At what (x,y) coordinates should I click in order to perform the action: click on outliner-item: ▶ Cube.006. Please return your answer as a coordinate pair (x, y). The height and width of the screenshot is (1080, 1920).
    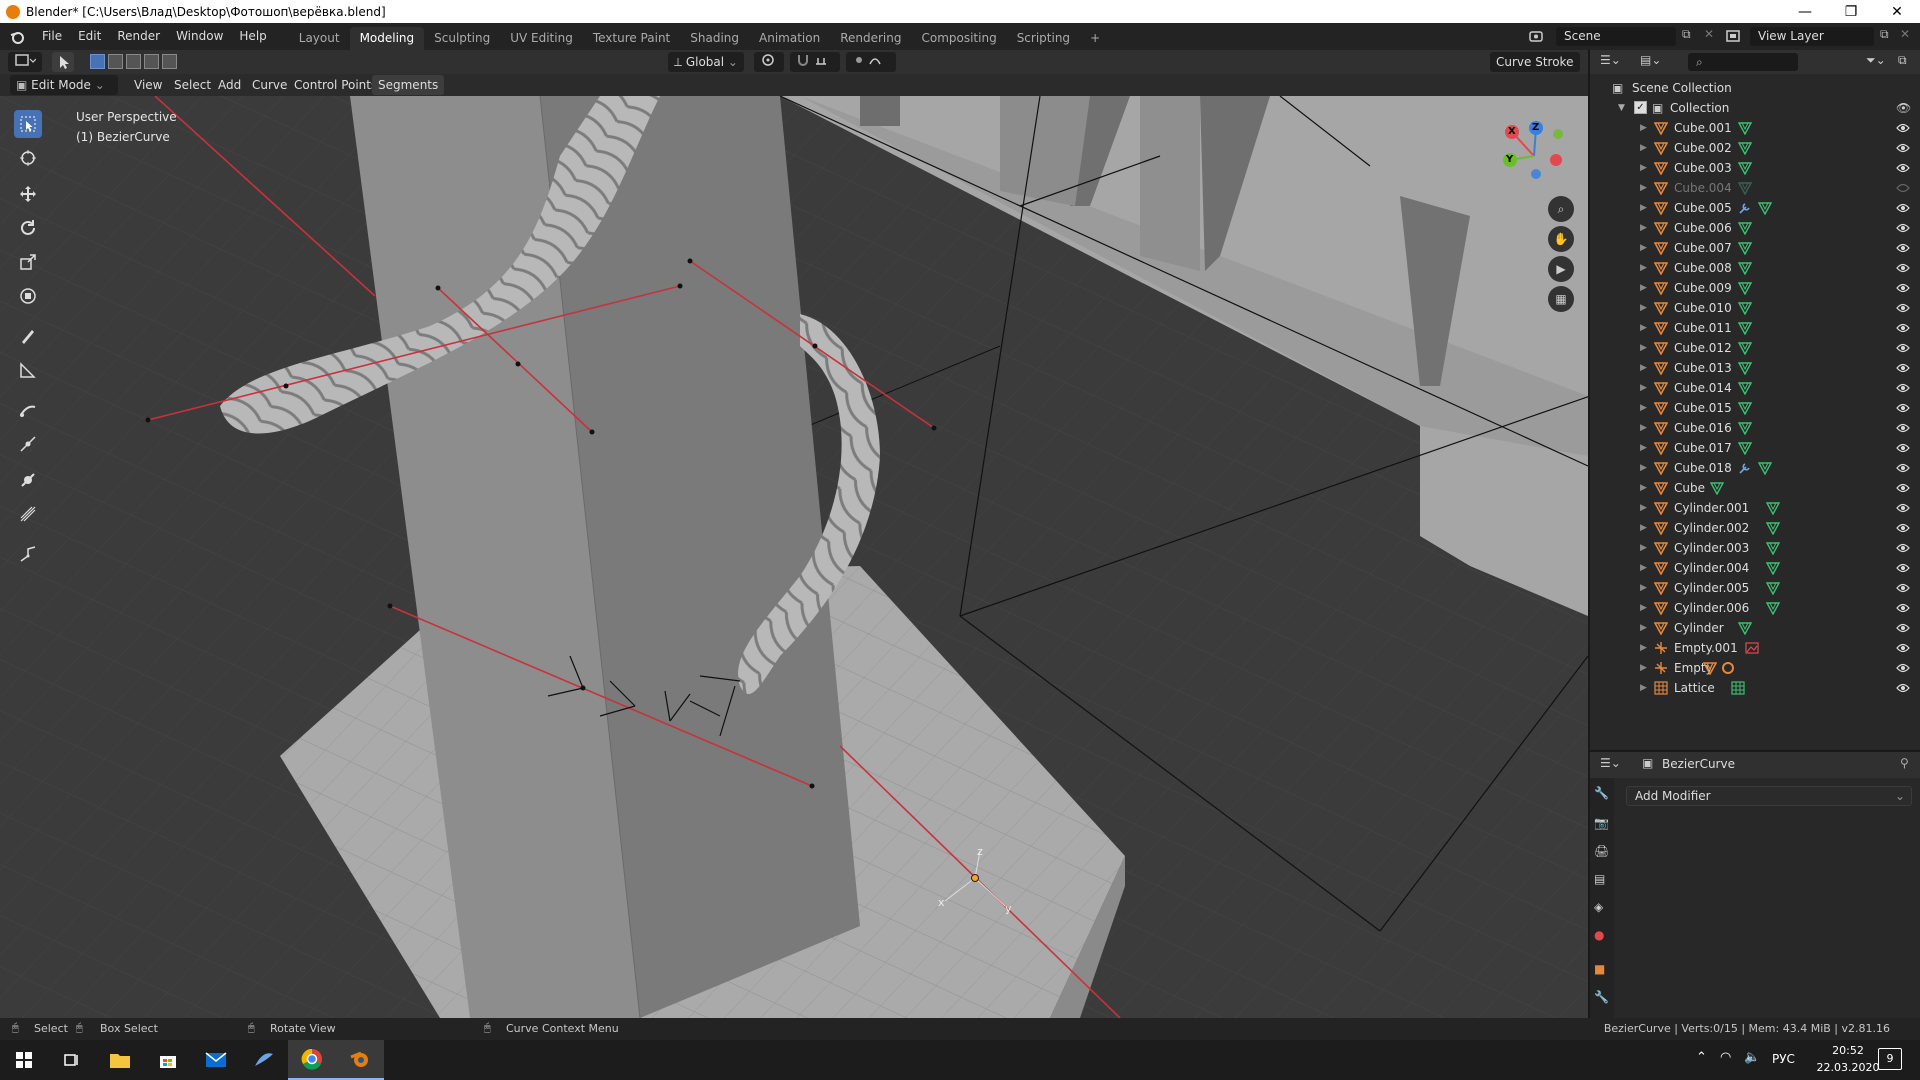
    Looking at the image, I should click on (1755, 228).